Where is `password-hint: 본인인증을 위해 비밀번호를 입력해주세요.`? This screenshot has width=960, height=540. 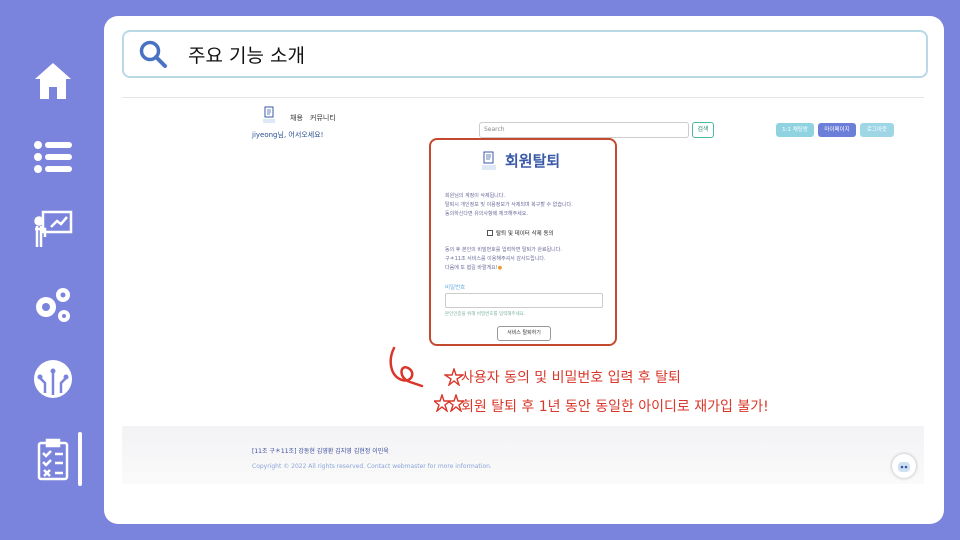 password-hint: 본인인증을 위해 비밀번호를 입력해주세요. is located at coordinates (485, 314).